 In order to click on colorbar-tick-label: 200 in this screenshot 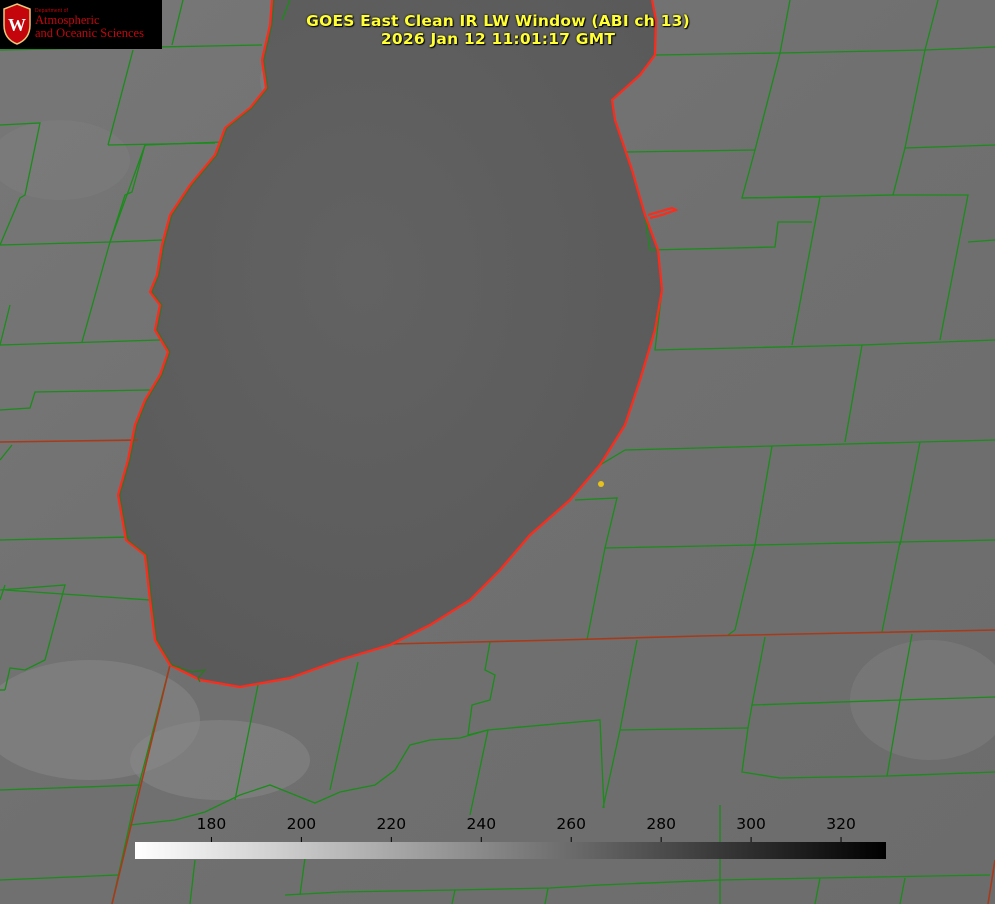, I will do `click(301, 824)`.